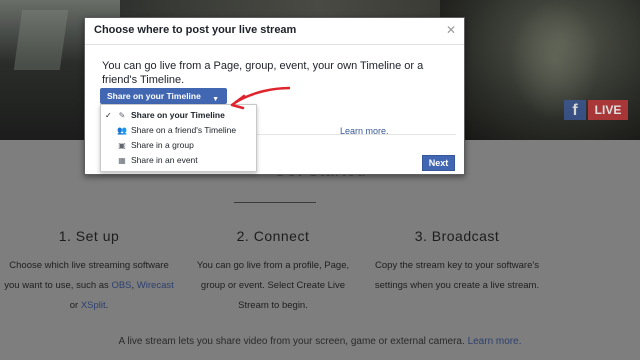 Image resolution: width=640 pixels, height=360 pixels. I want to click on share-destination-select: Share on your Timeline ▼, so click(163, 96).